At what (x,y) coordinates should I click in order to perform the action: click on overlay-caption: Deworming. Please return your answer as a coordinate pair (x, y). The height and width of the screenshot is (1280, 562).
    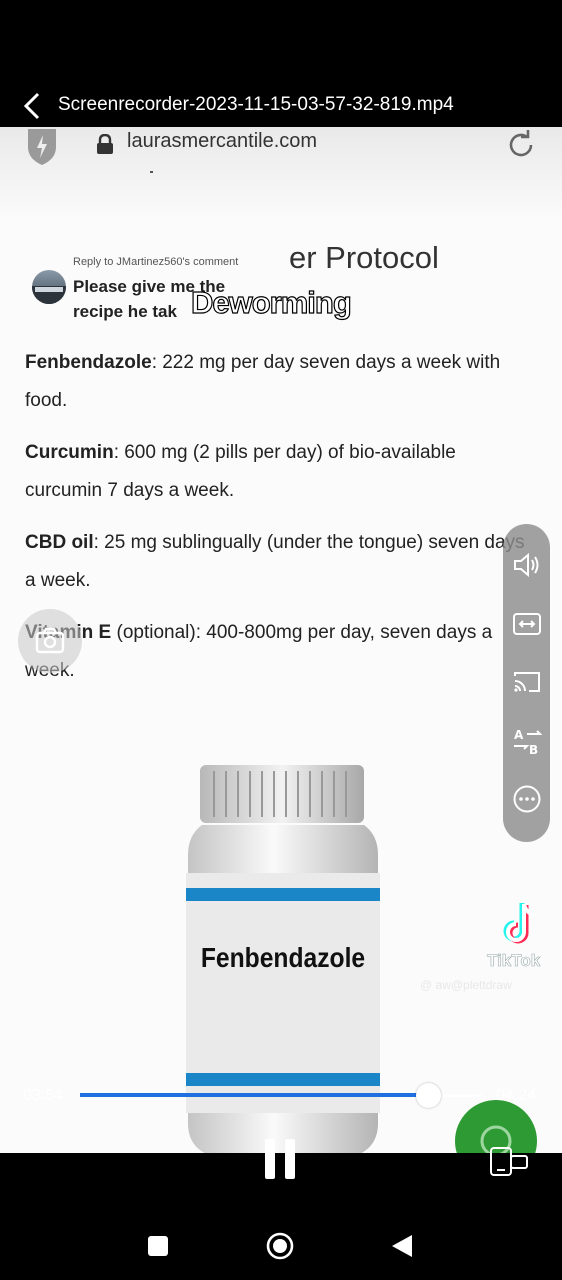
    Looking at the image, I should click on (271, 302).